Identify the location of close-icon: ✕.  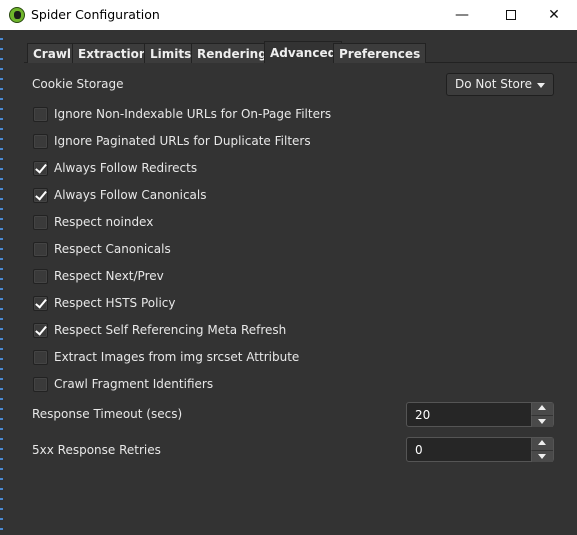
(554, 15).